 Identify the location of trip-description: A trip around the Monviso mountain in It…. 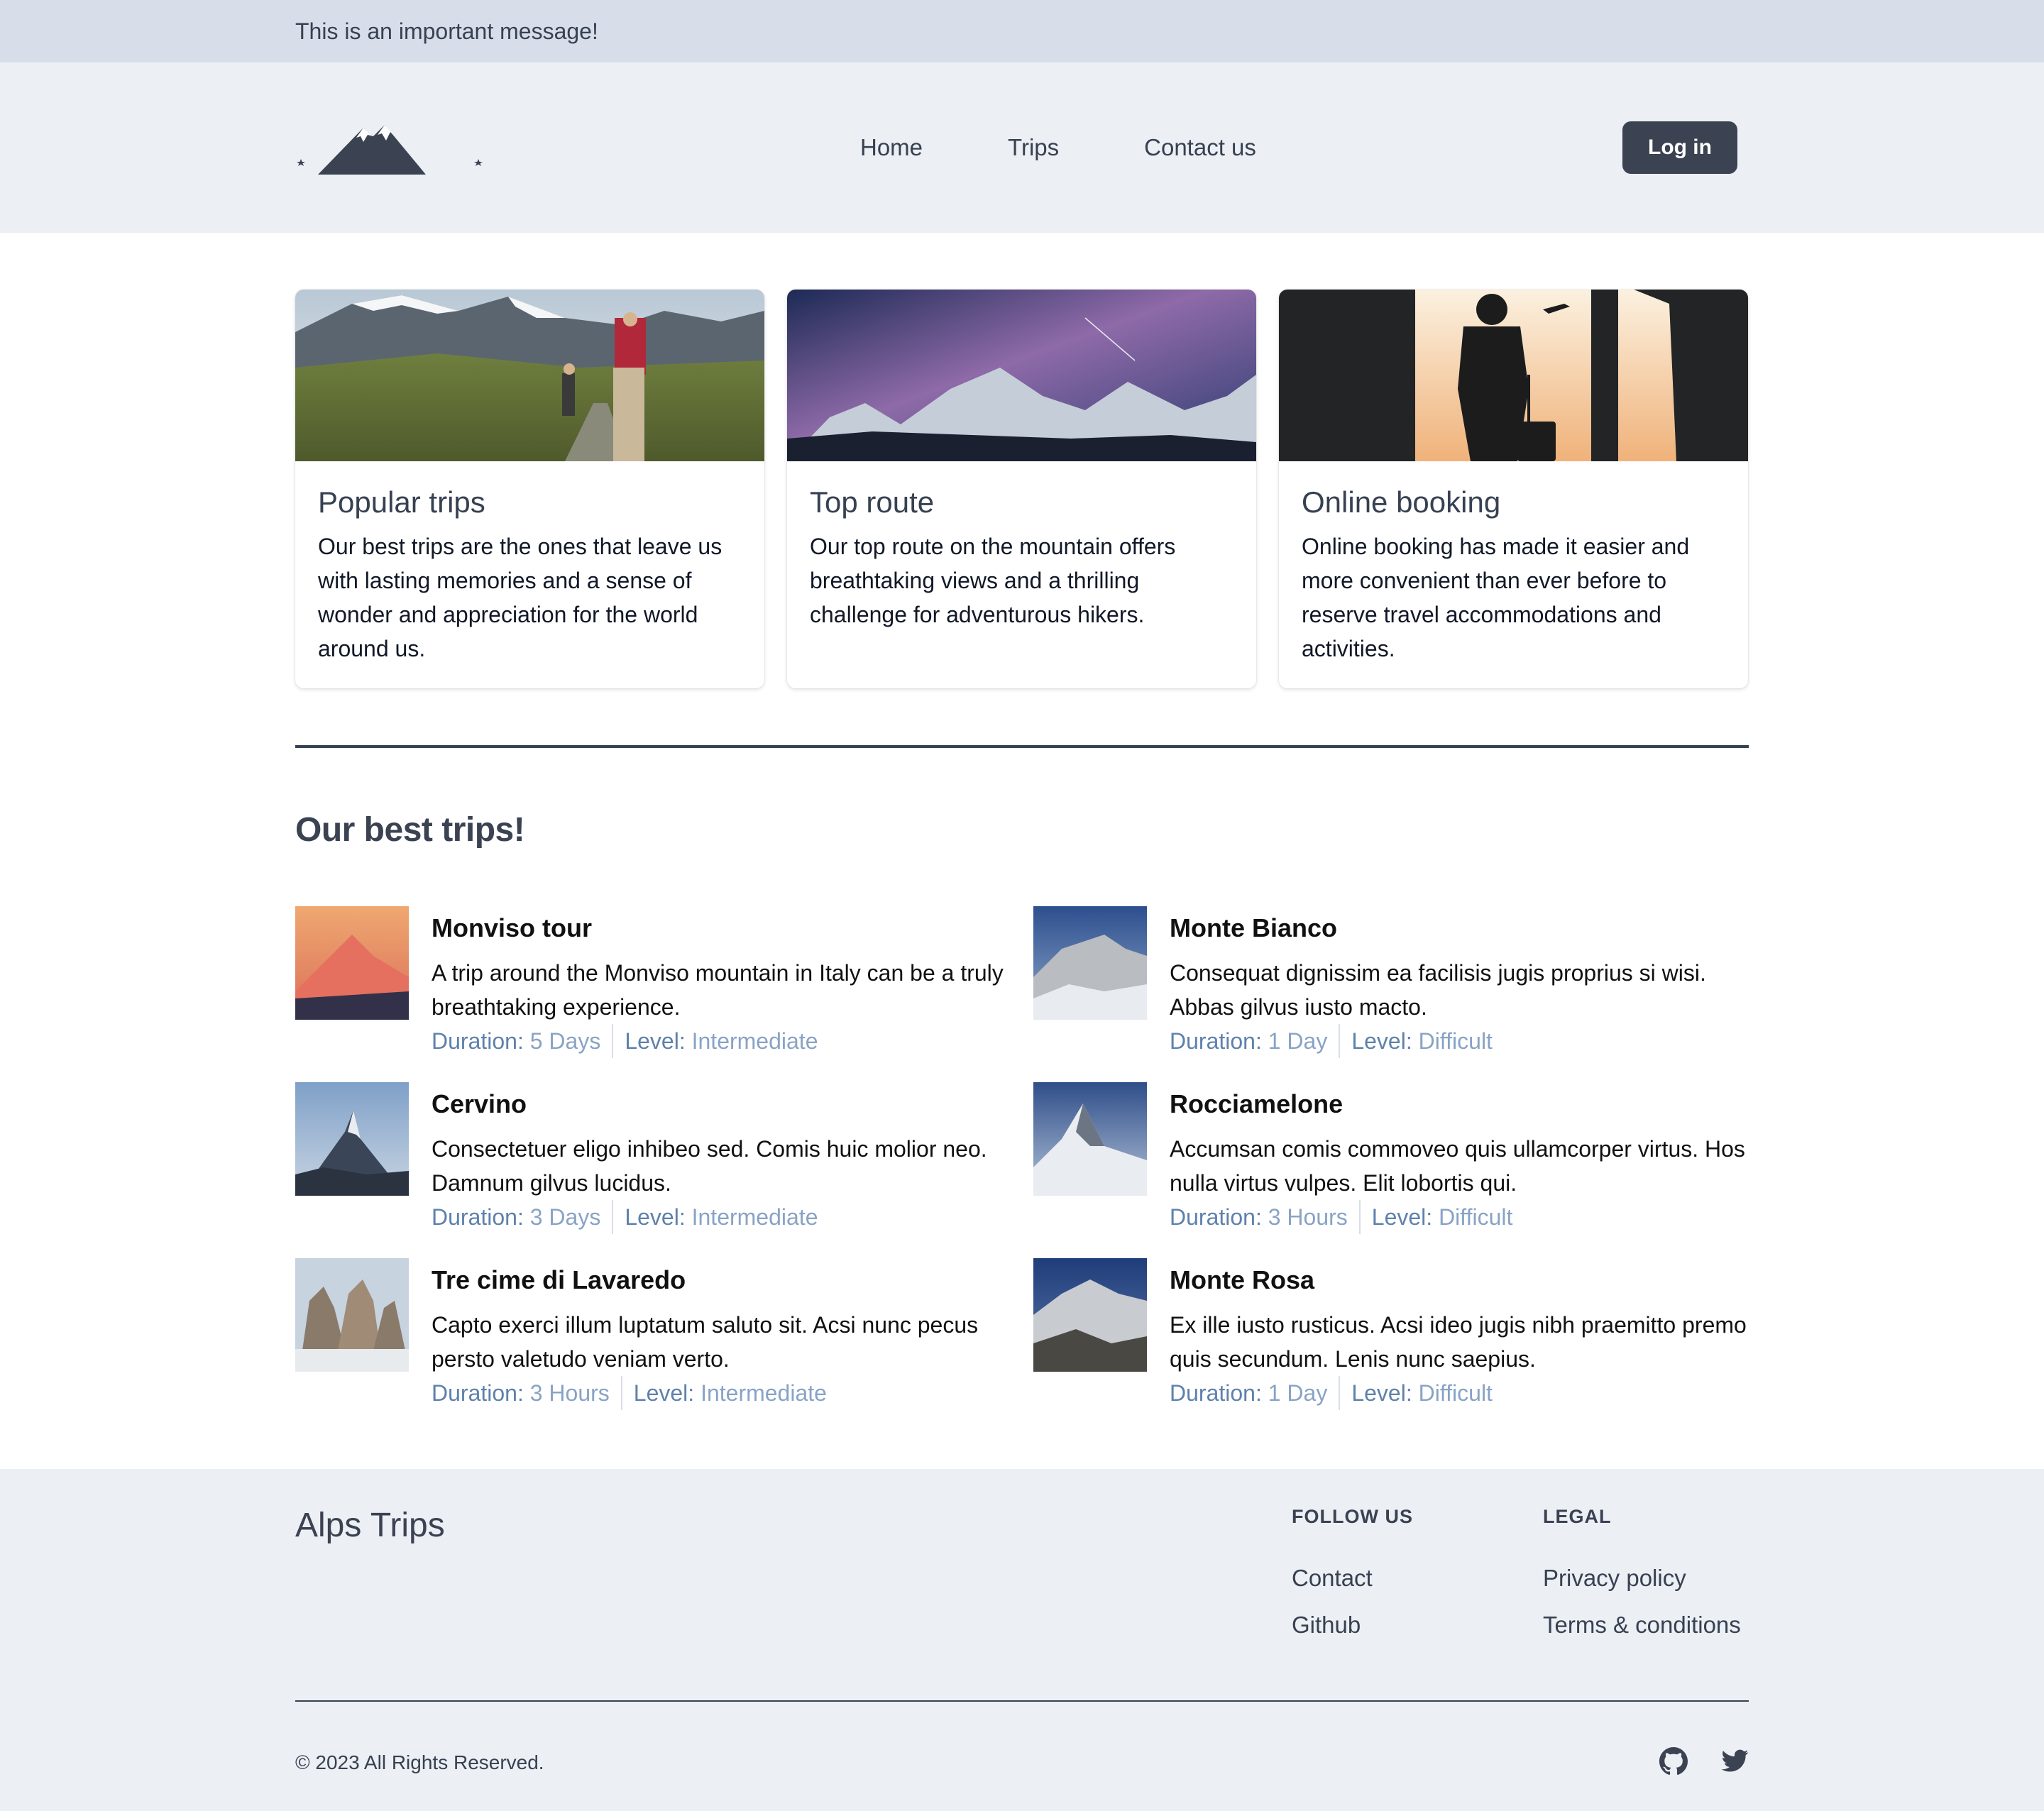
(718, 990).